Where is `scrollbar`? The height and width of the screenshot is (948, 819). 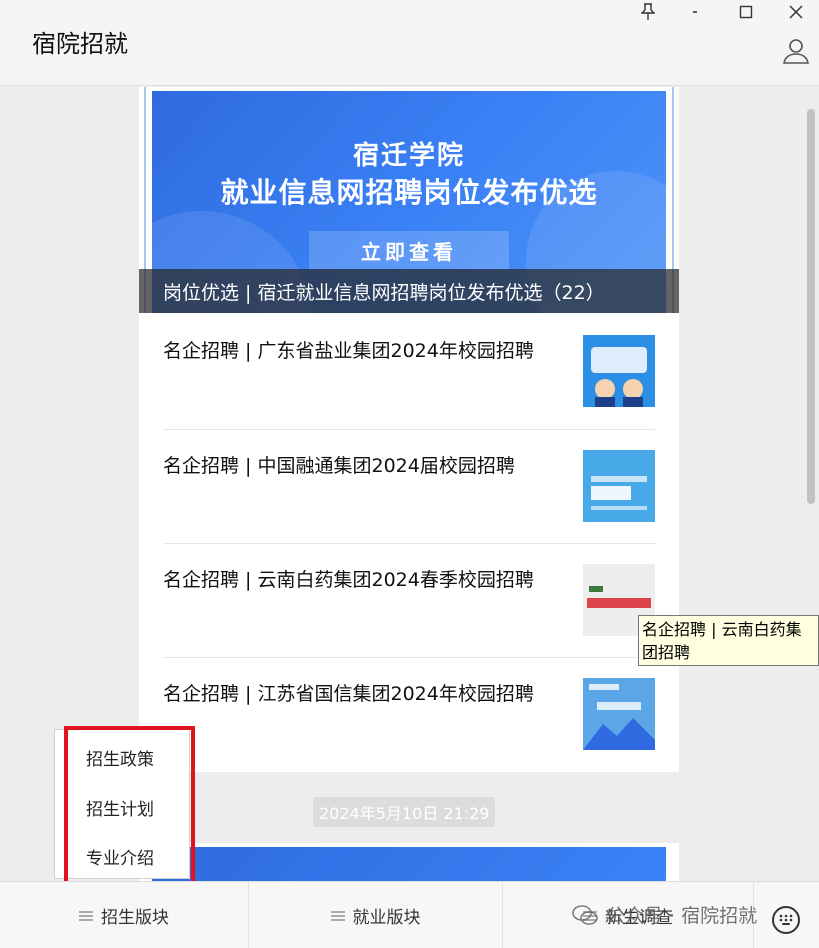
scrollbar is located at coordinates (811, 484).